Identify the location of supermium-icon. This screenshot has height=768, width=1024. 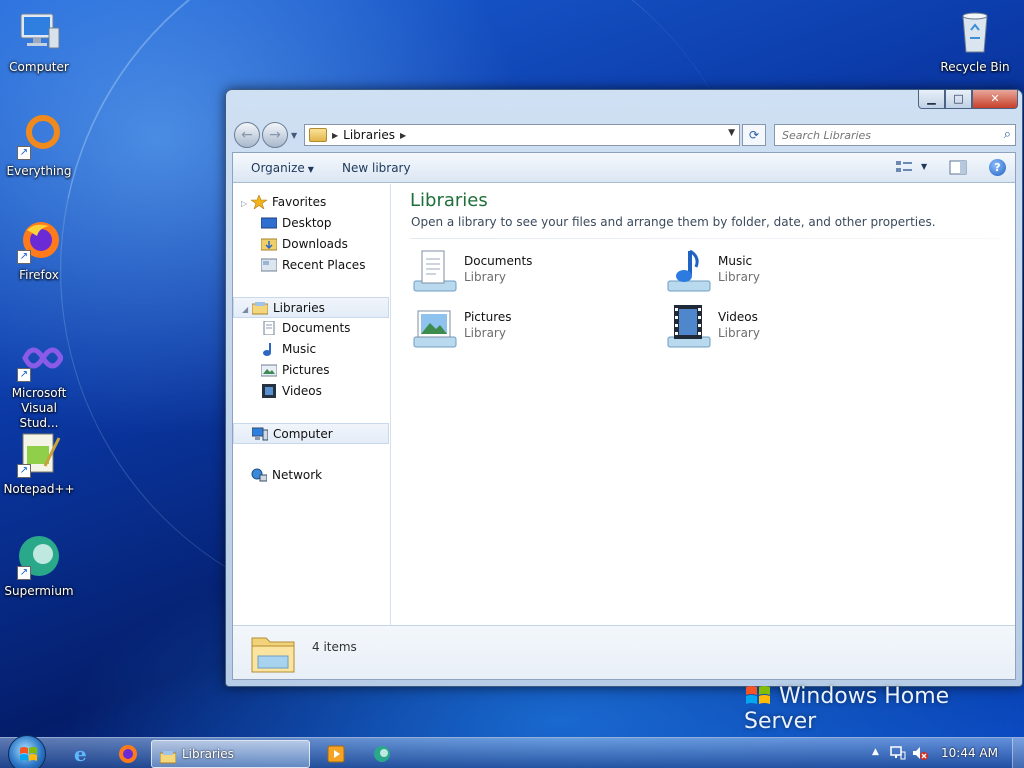
(382, 754).